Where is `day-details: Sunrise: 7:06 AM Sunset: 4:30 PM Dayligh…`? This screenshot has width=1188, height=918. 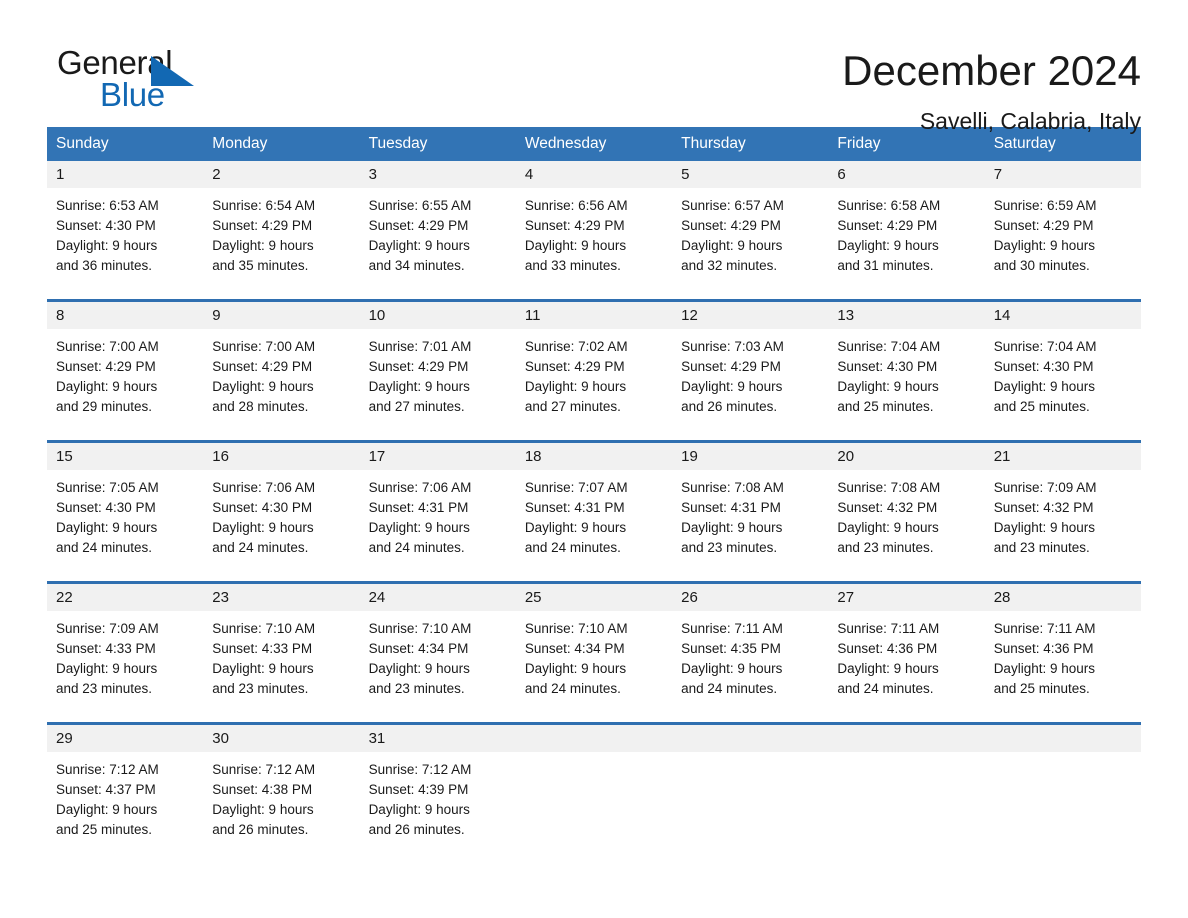
day-details: Sunrise: 7:06 AM Sunset: 4:30 PM Dayligh… is located at coordinates (281, 520).